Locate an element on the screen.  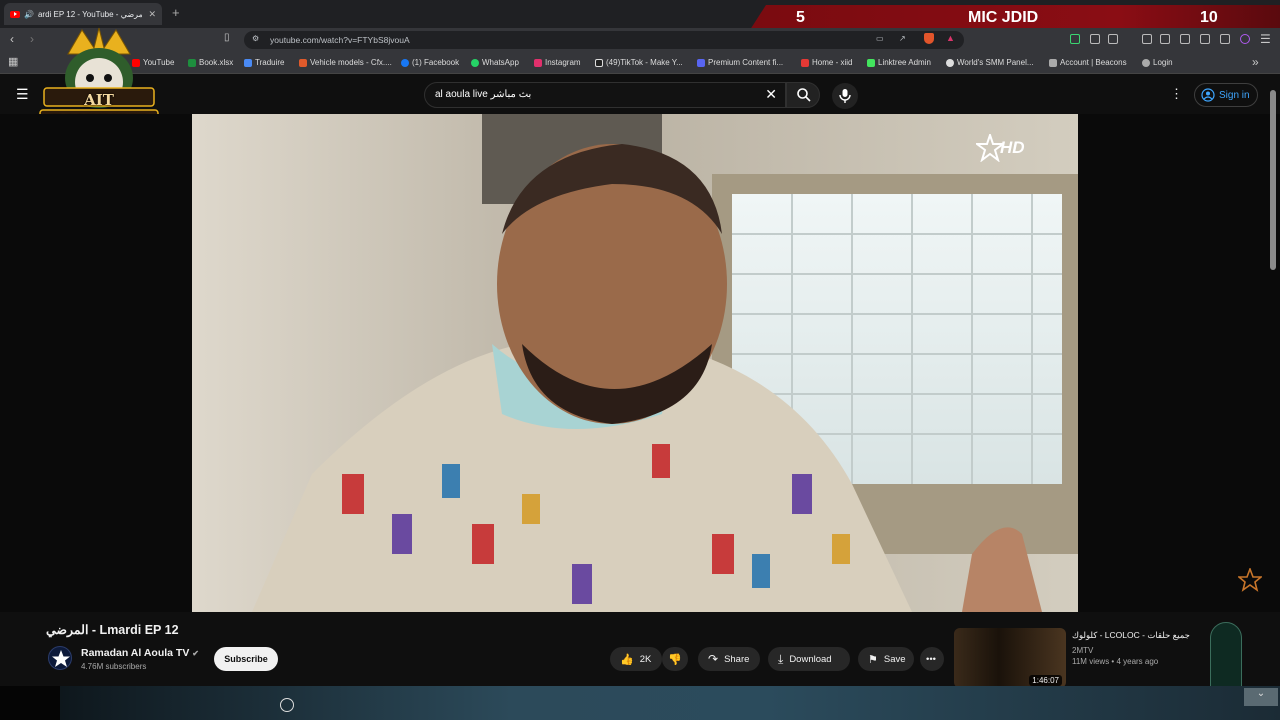
youtube-header: ☰ al aoula live بث مباشر ✕ ⋮ Sign in is located at coordinates (640, 94).